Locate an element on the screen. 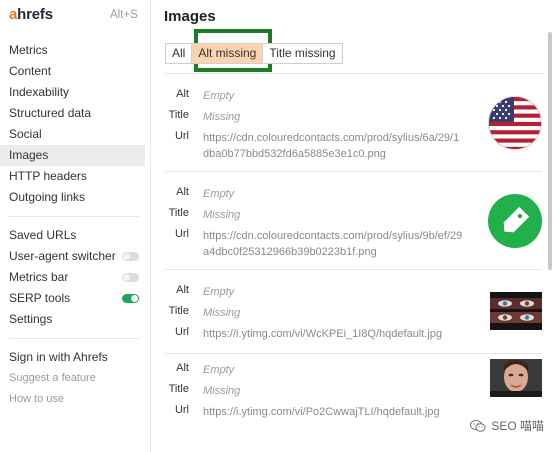 The height and width of the screenshot is (452, 554). sidebar-item-serp-tools: SERP tools is located at coordinates (75, 298).